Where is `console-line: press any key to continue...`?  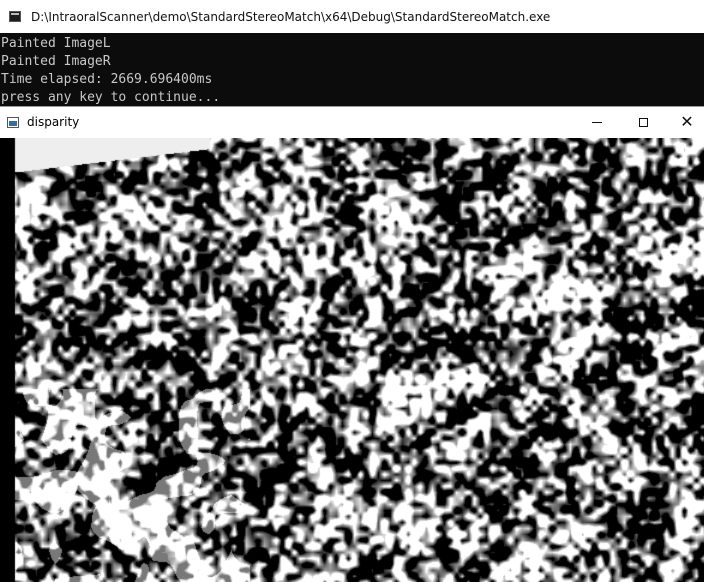 console-line: press any key to continue... is located at coordinates (111, 97).